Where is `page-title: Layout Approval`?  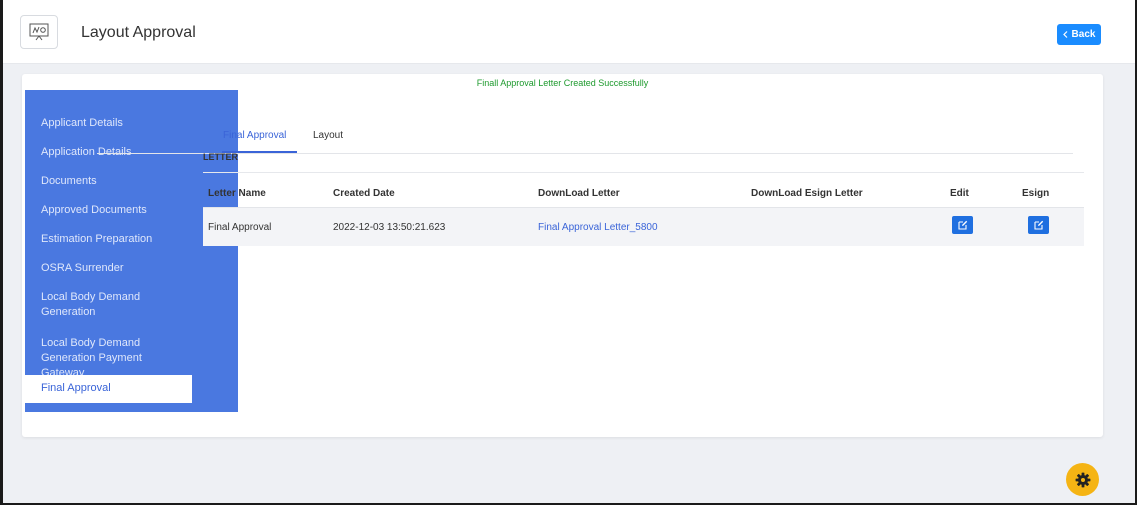
page-title: Layout Approval is located at coordinates (138, 32).